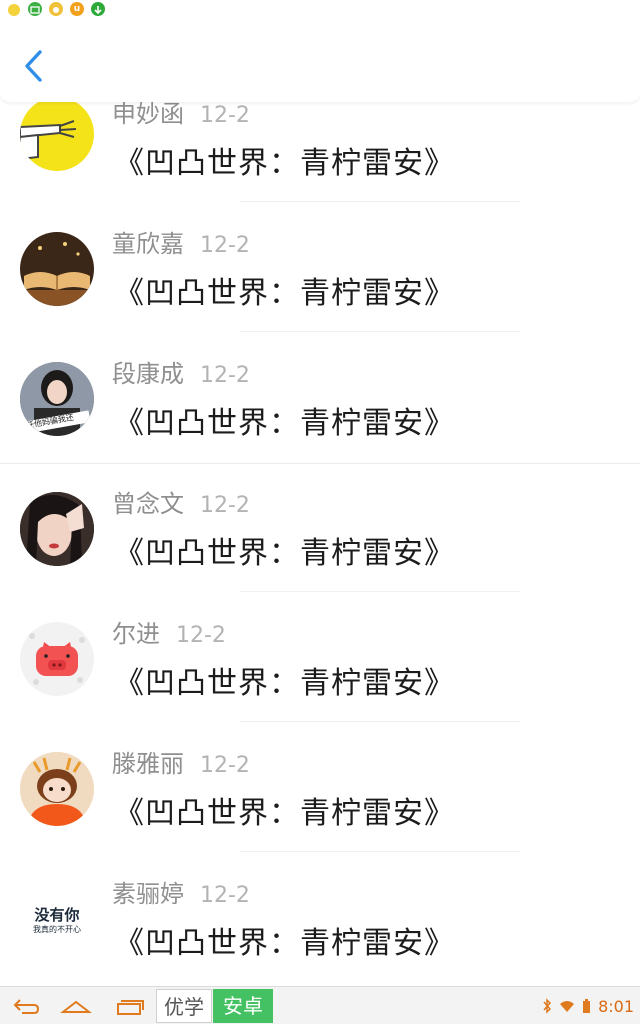 The height and width of the screenshot is (1024, 640). What do you see at coordinates (148, 504) in the screenshot?
I see `user-name: 曾念文` at bounding box center [148, 504].